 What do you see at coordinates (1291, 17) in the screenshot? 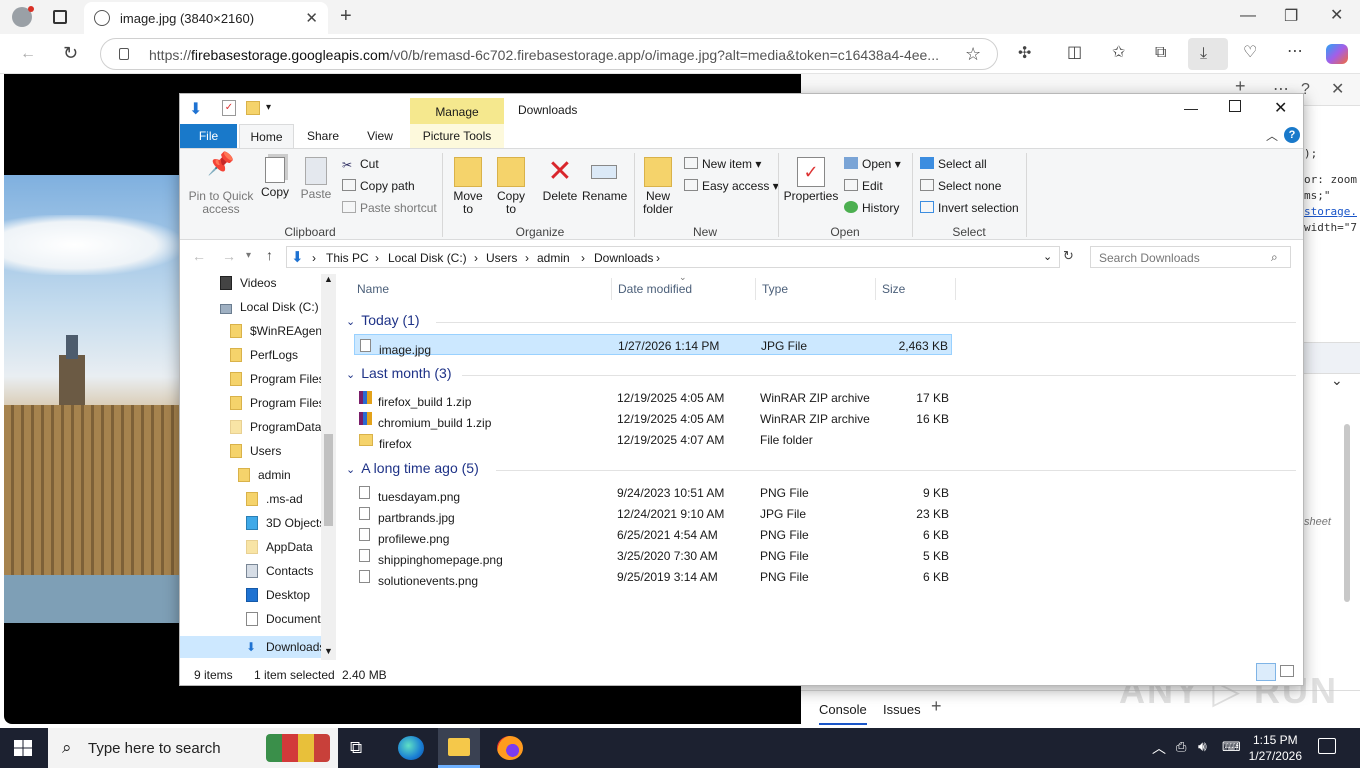
I see `restore-icon: ❐` at bounding box center [1291, 17].